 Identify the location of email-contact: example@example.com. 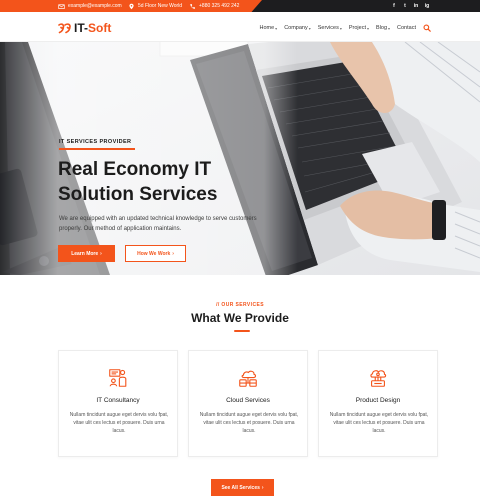
(90, 6).